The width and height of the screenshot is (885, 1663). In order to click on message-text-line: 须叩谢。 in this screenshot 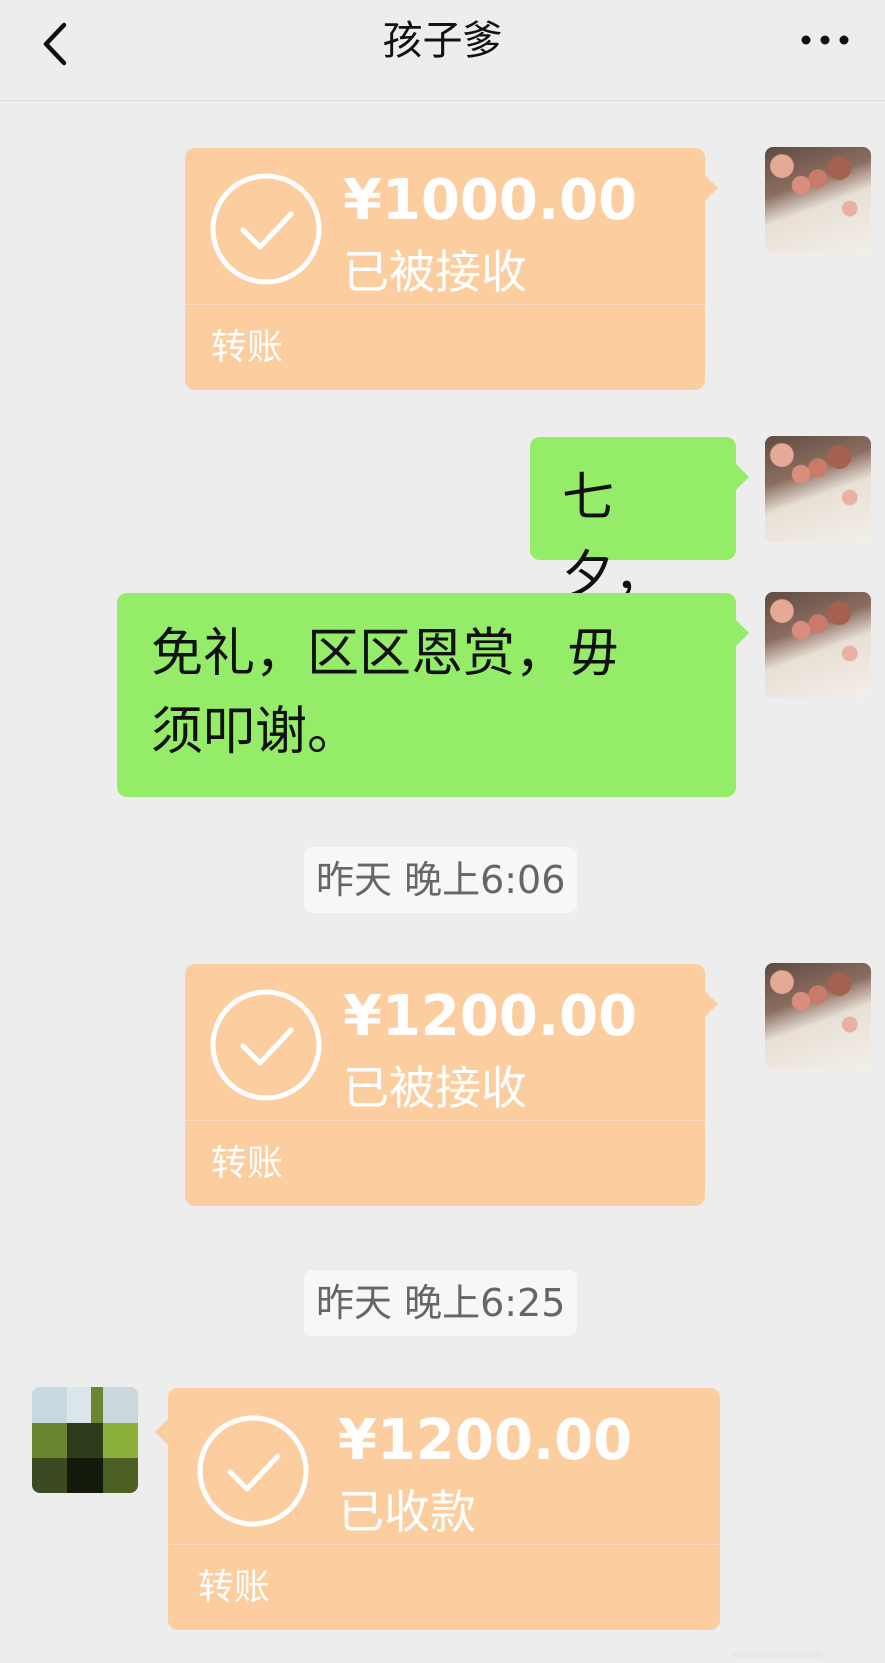, I will do `click(255, 732)`.